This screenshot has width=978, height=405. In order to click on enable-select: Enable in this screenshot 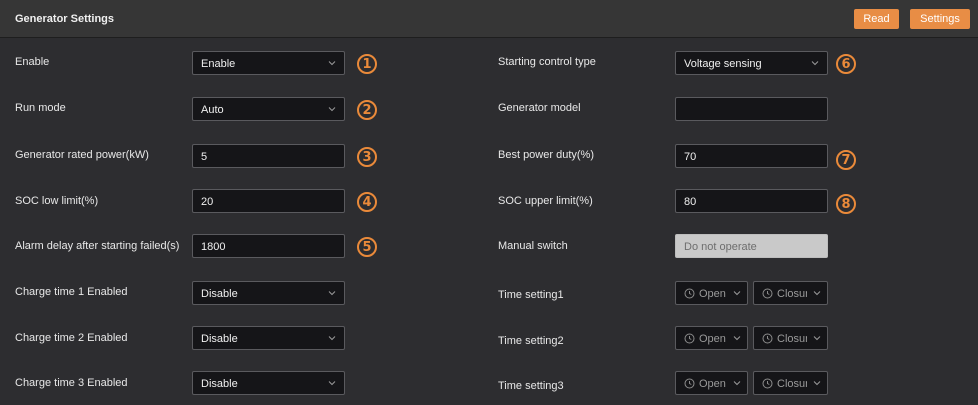, I will do `click(268, 63)`.